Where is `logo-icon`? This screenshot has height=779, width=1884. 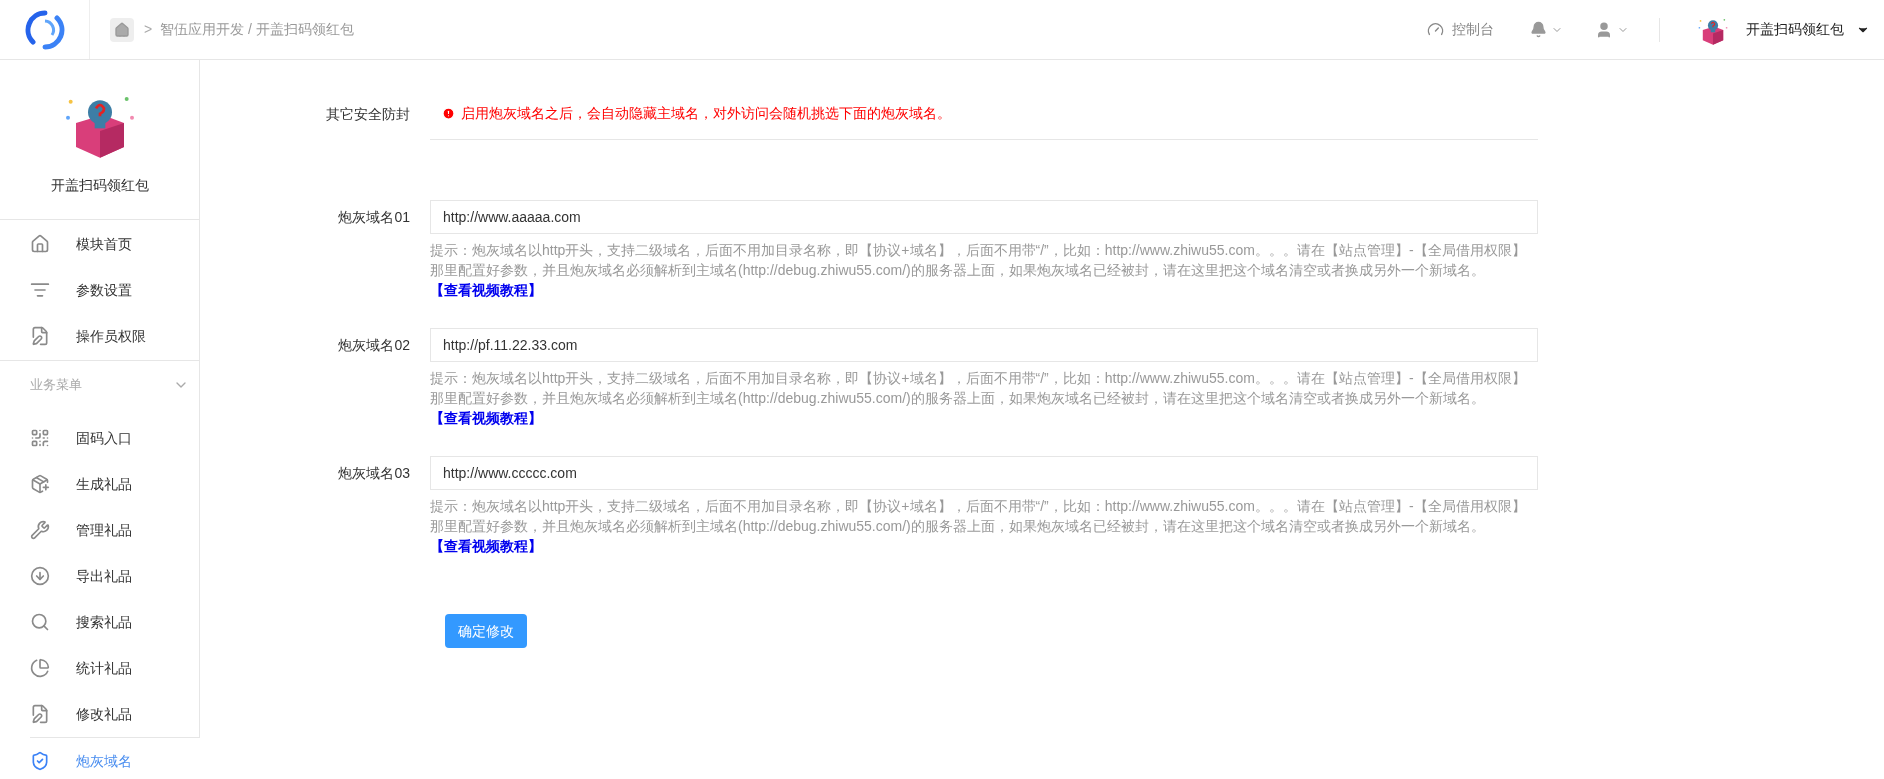 logo-icon is located at coordinates (44, 29).